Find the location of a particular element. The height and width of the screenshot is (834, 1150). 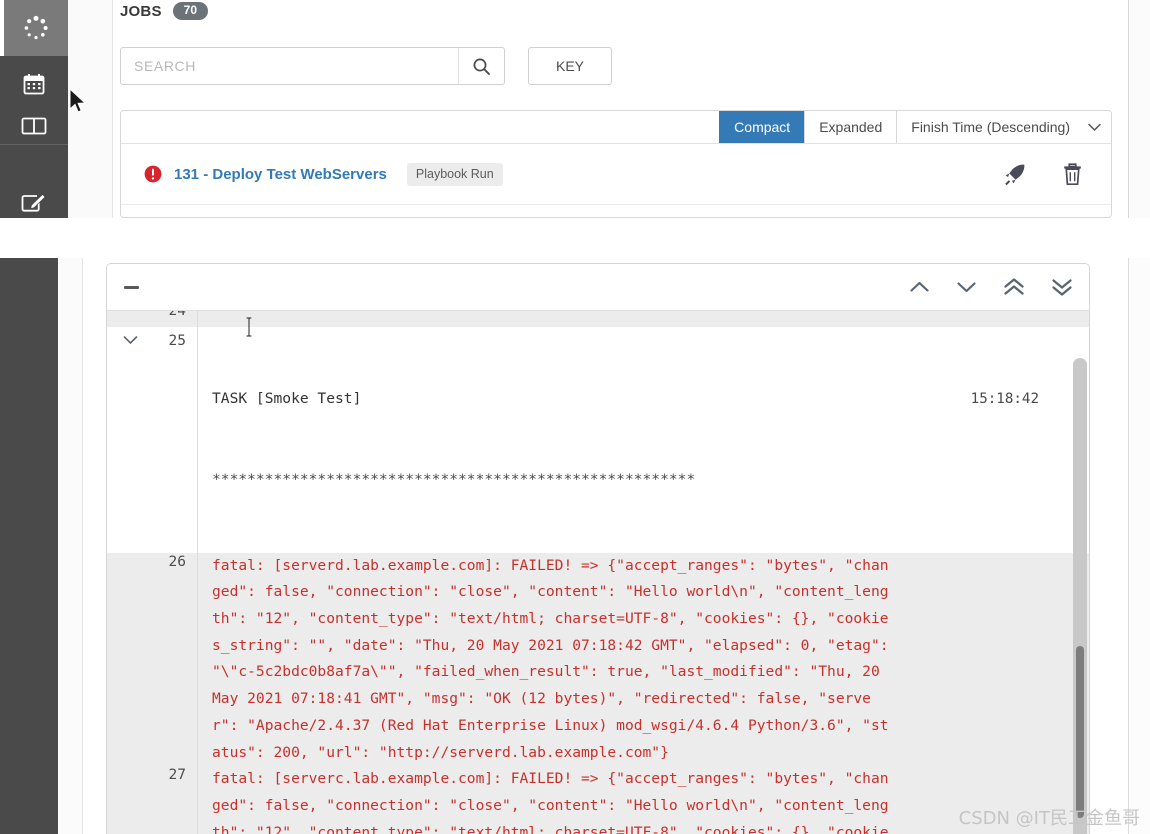

line-number: 24 is located at coordinates (177, 315).